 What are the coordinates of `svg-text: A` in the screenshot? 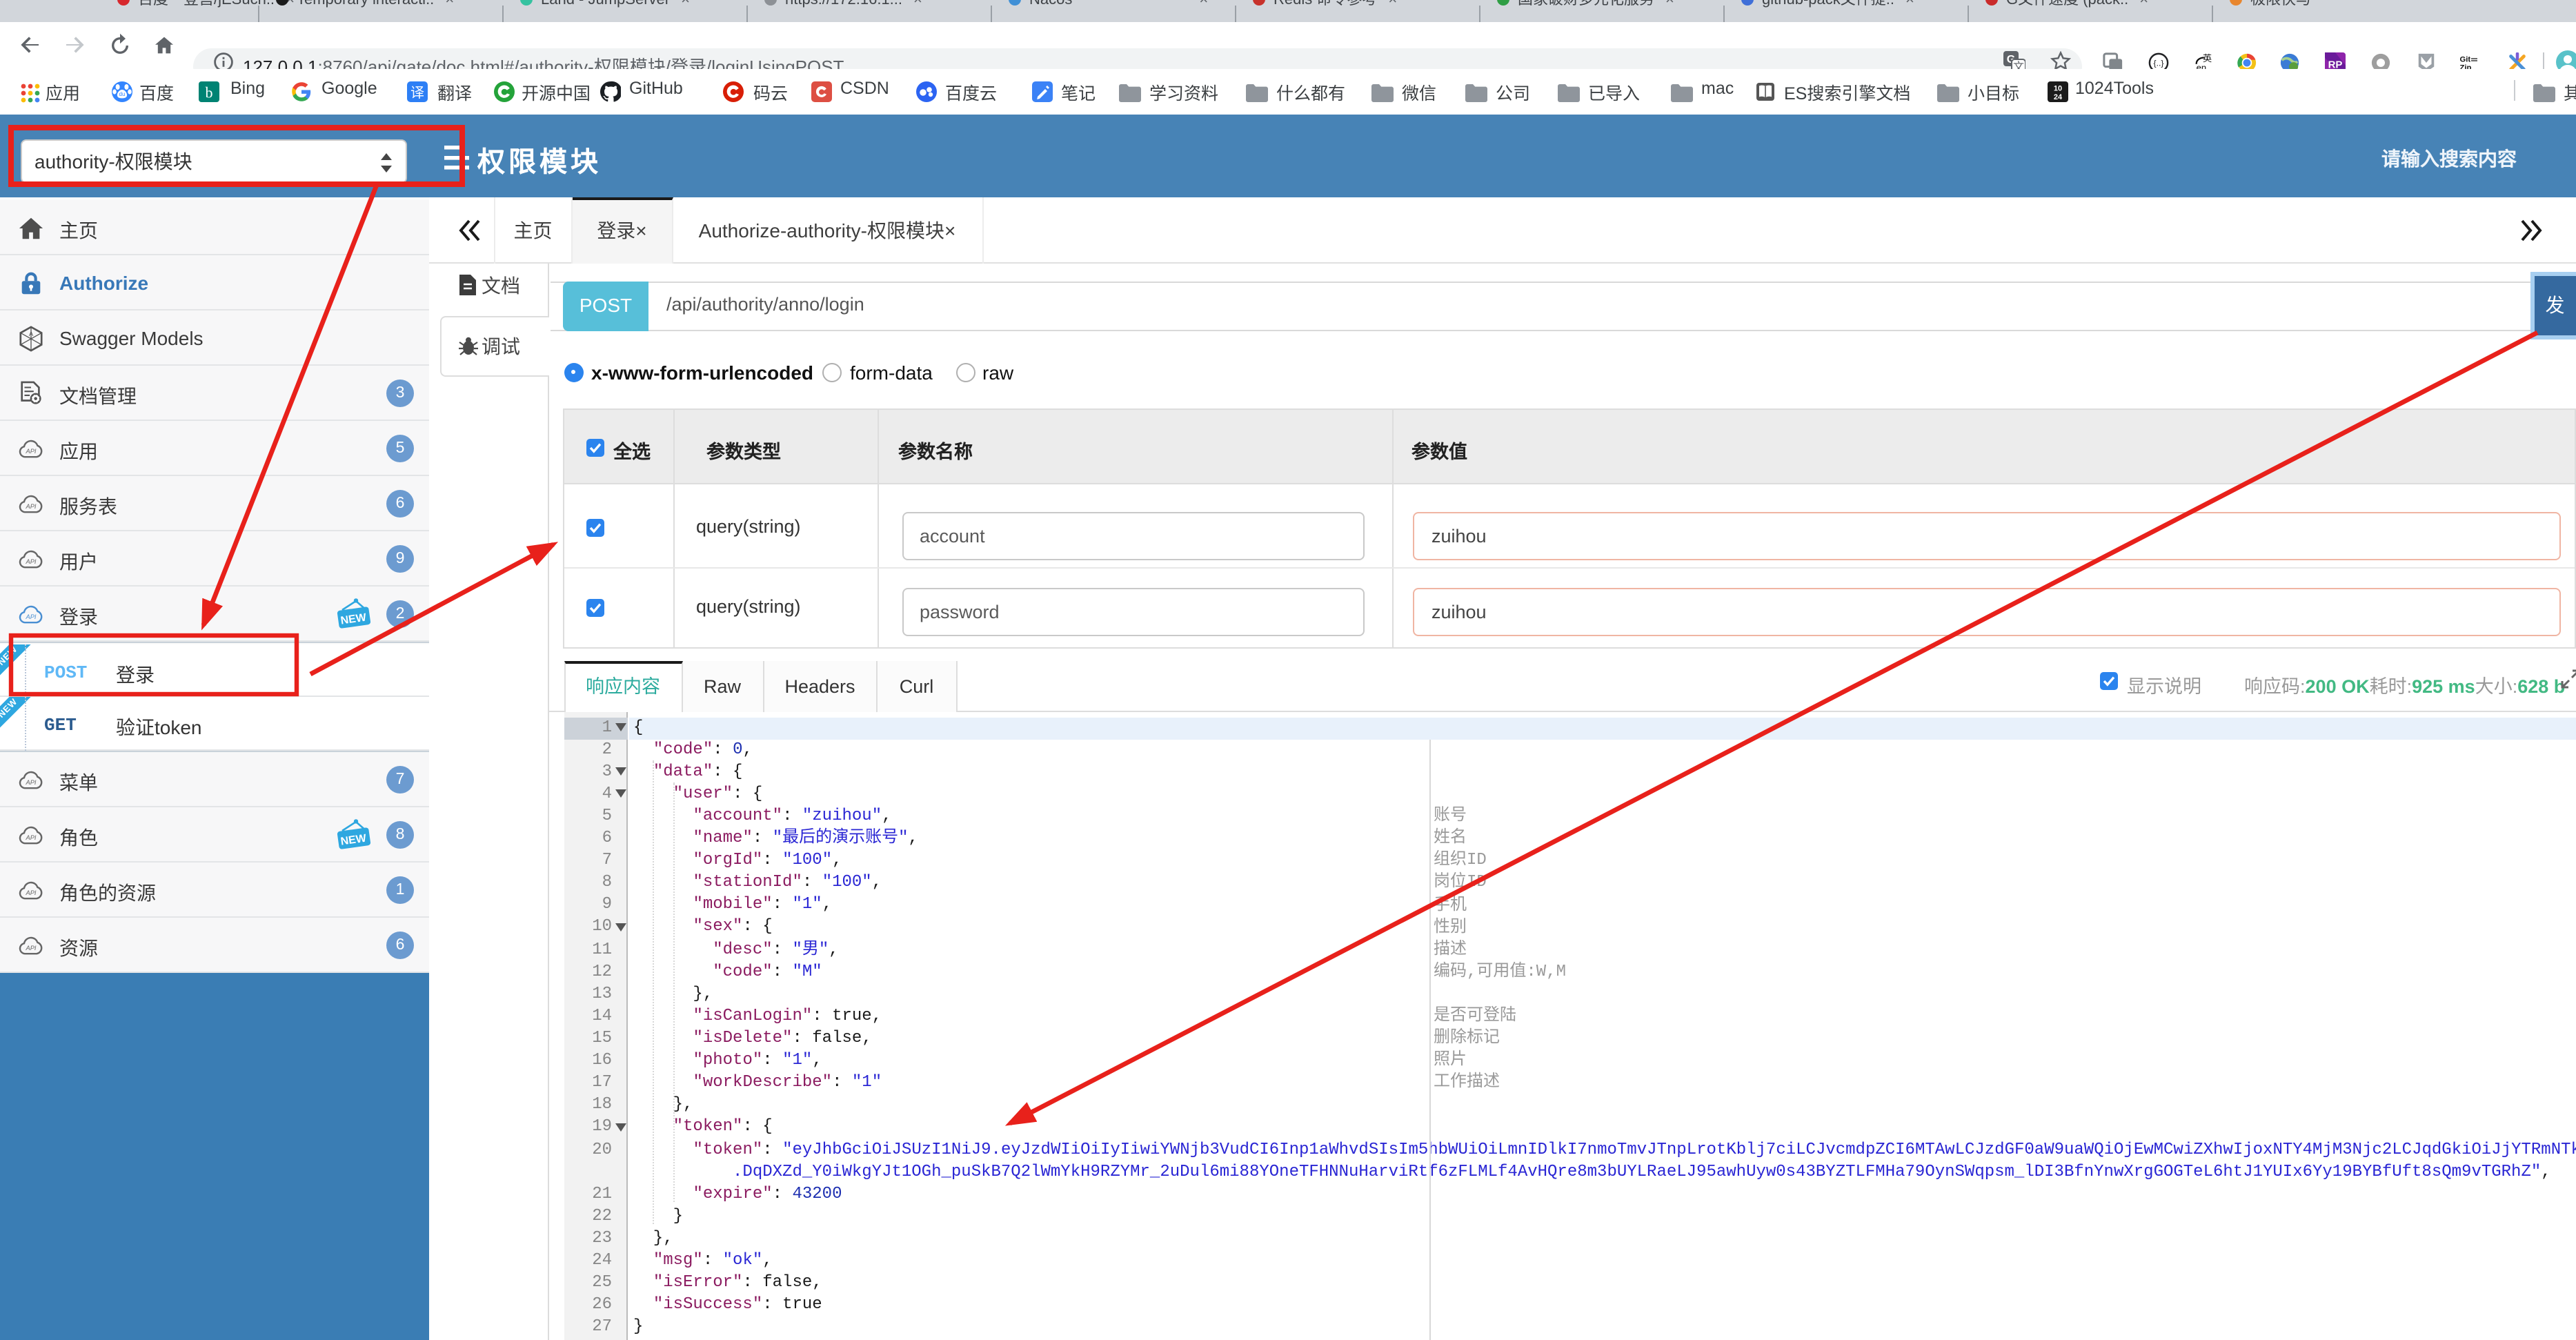 It's located at (31, 334).